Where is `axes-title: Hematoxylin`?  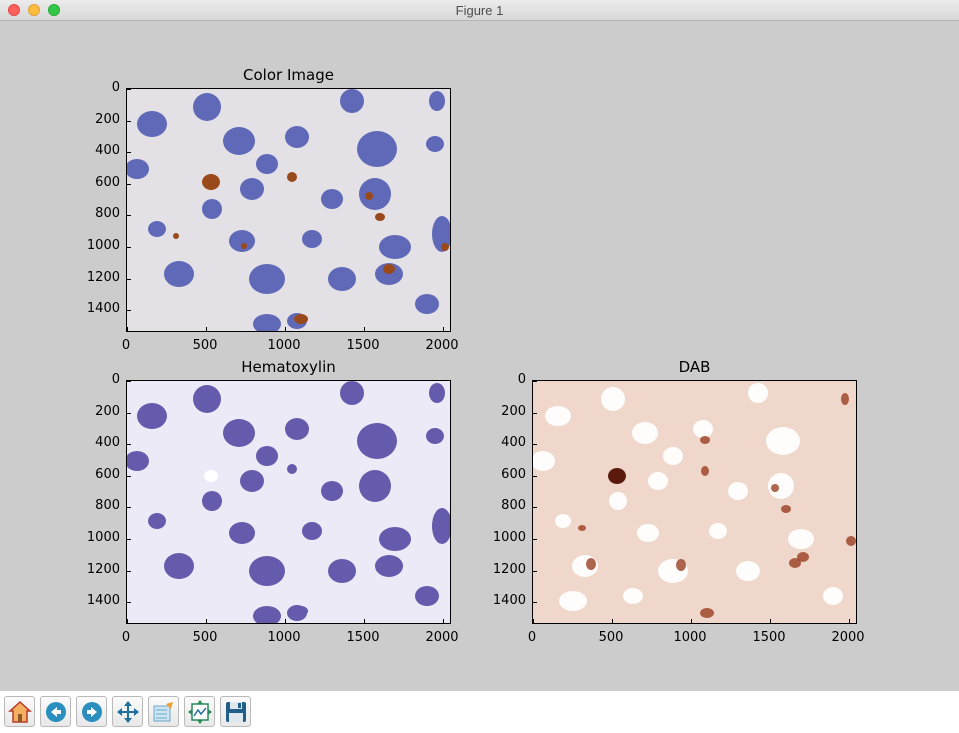
axes-title: Hematoxylin is located at coordinates (288, 367).